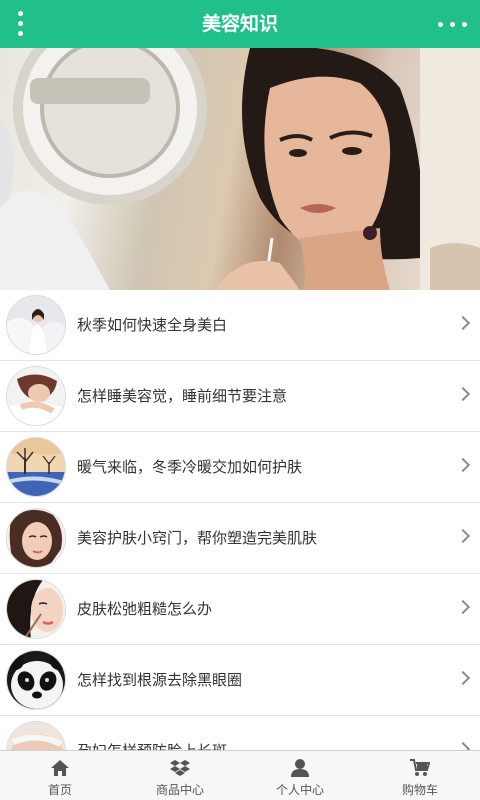 This screenshot has width=480, height=800. I want to click on page-title: 美容知识, so click(239, 24).